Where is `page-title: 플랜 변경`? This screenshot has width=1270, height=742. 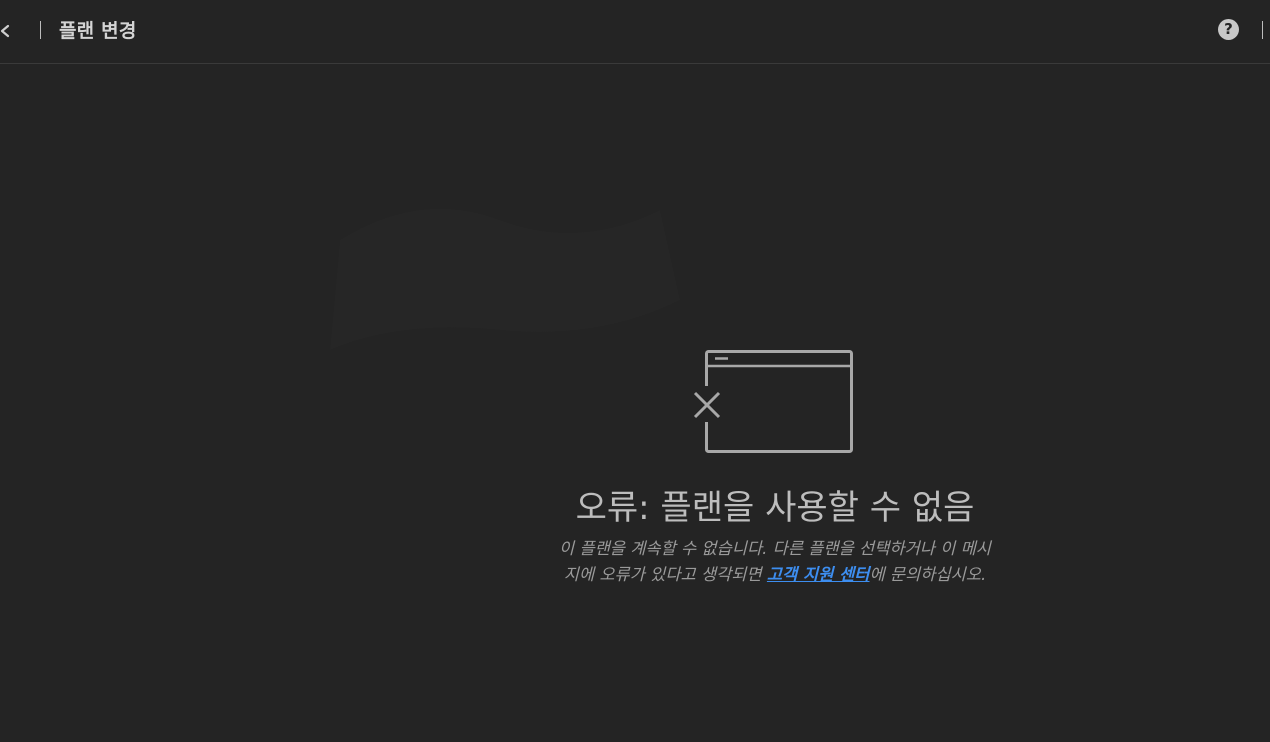
page-title: 플랜 변경 is located at coordinates (98, 31).